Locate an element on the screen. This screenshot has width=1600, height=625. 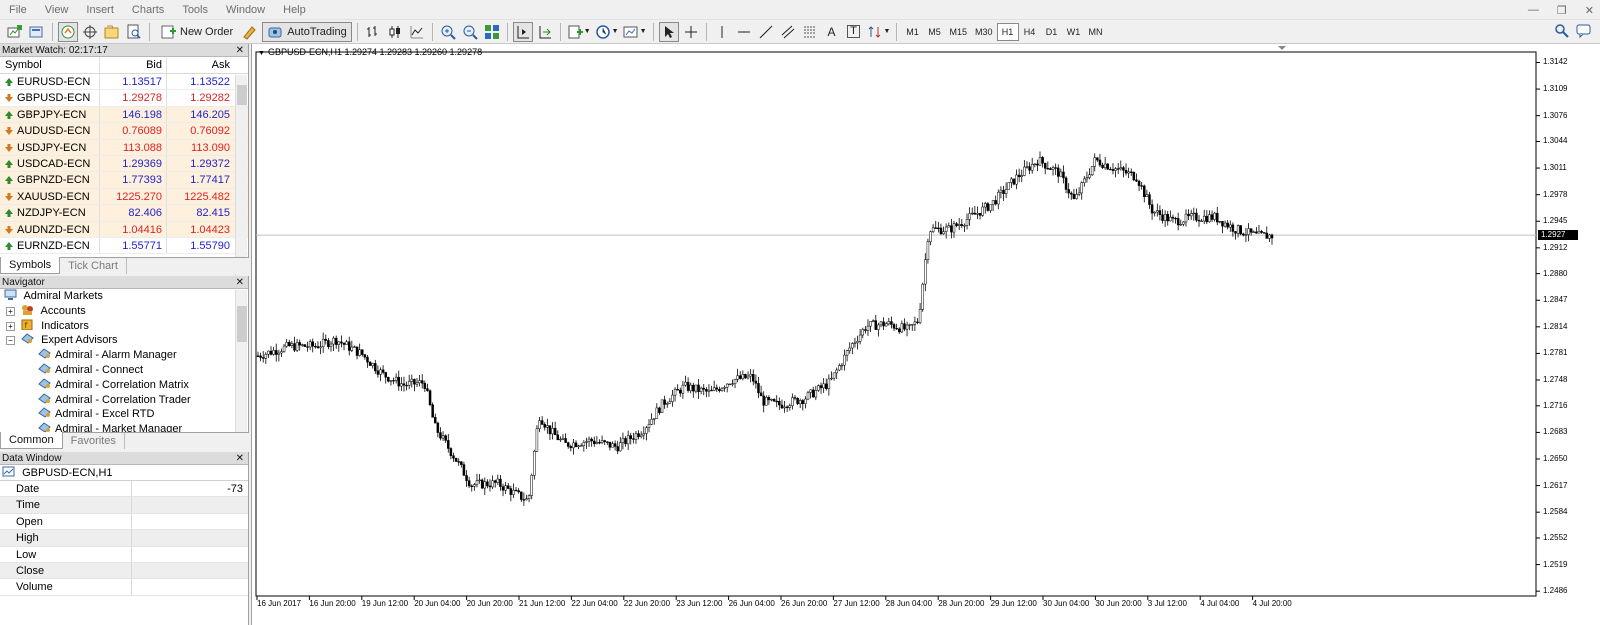
profiles-button is located at coordinates (37, 32).